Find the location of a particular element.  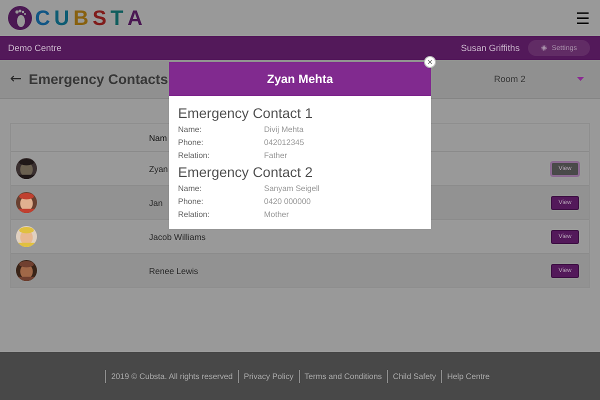

logo-letter: U is located at coordinates (62, 18).